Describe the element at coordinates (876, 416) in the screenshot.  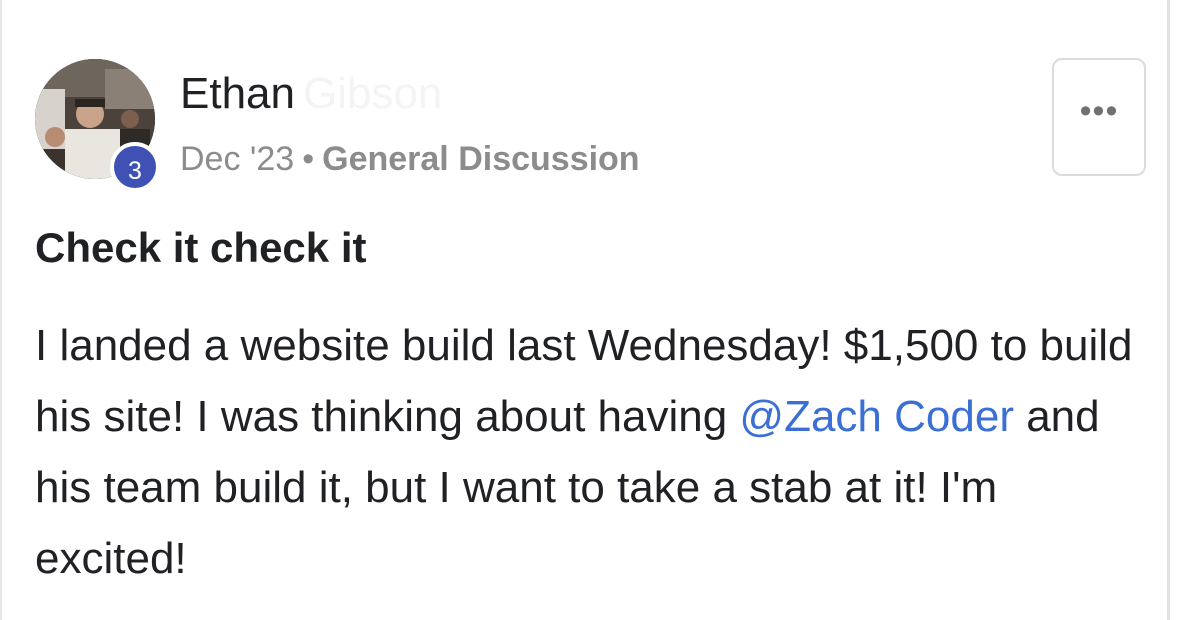
I see `user-mention-link: @Zach Coder` at that location.